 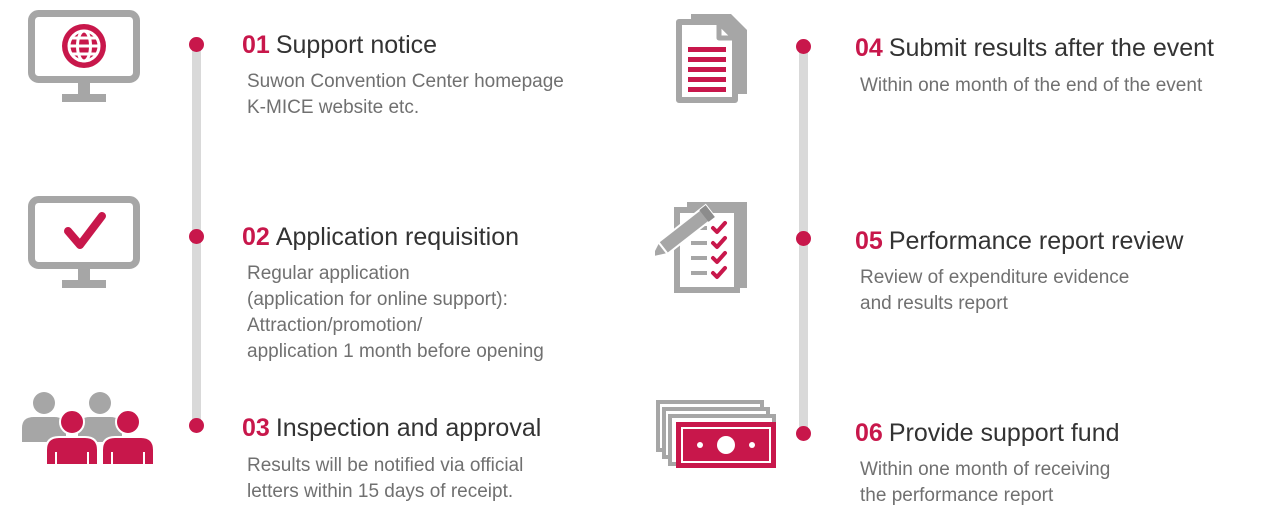 What do you see at coordinates (333, 107) in the screenshot?
I see `step-01-desc-line: K-MICE website etc.` at bounding box center [333, 107].